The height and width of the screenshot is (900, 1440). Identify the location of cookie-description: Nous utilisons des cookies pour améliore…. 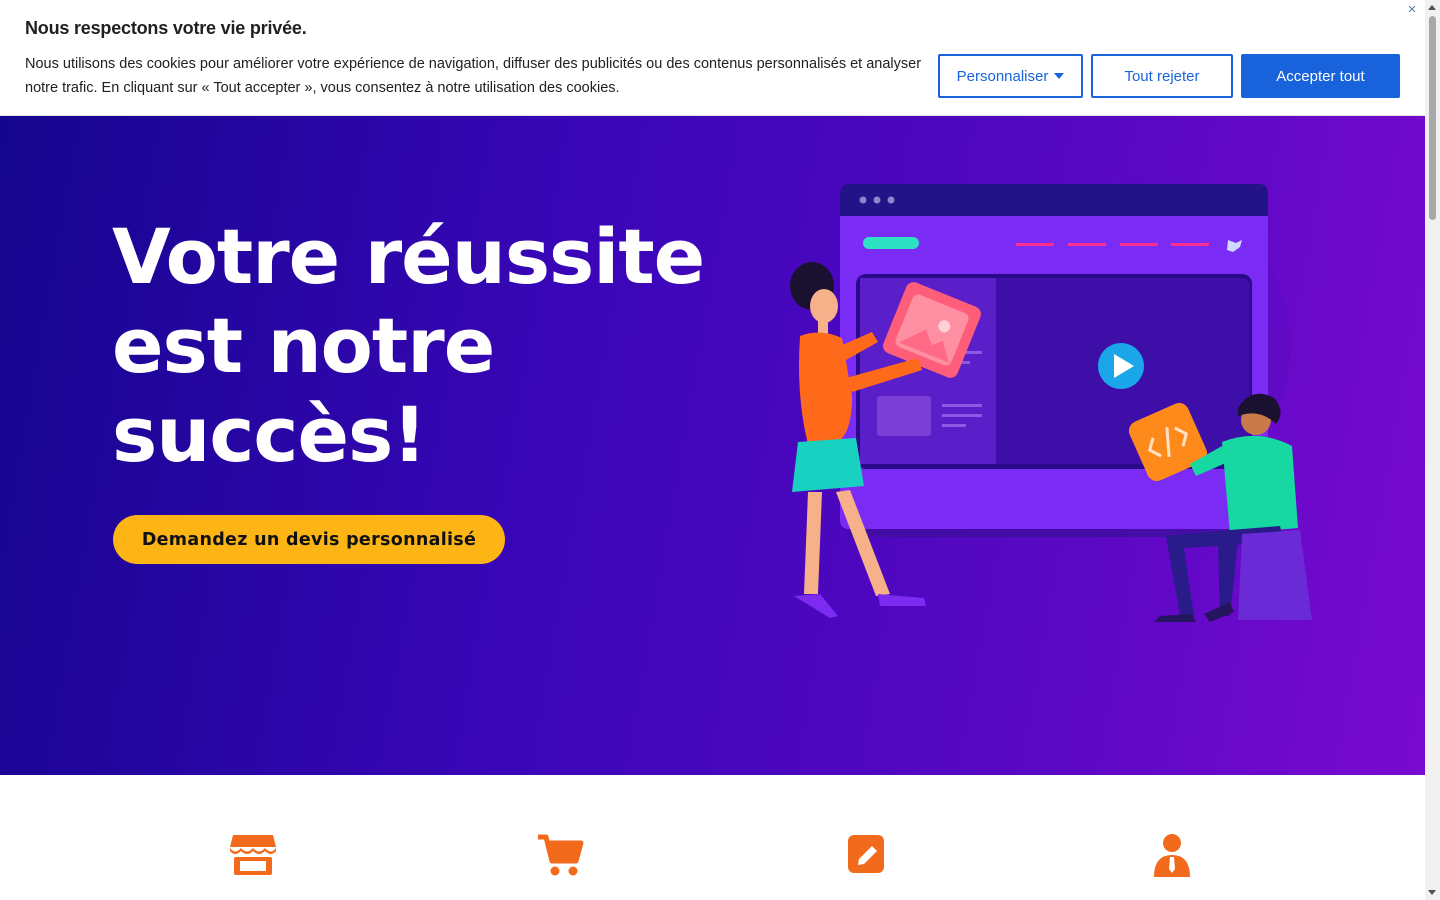
(473, 76).